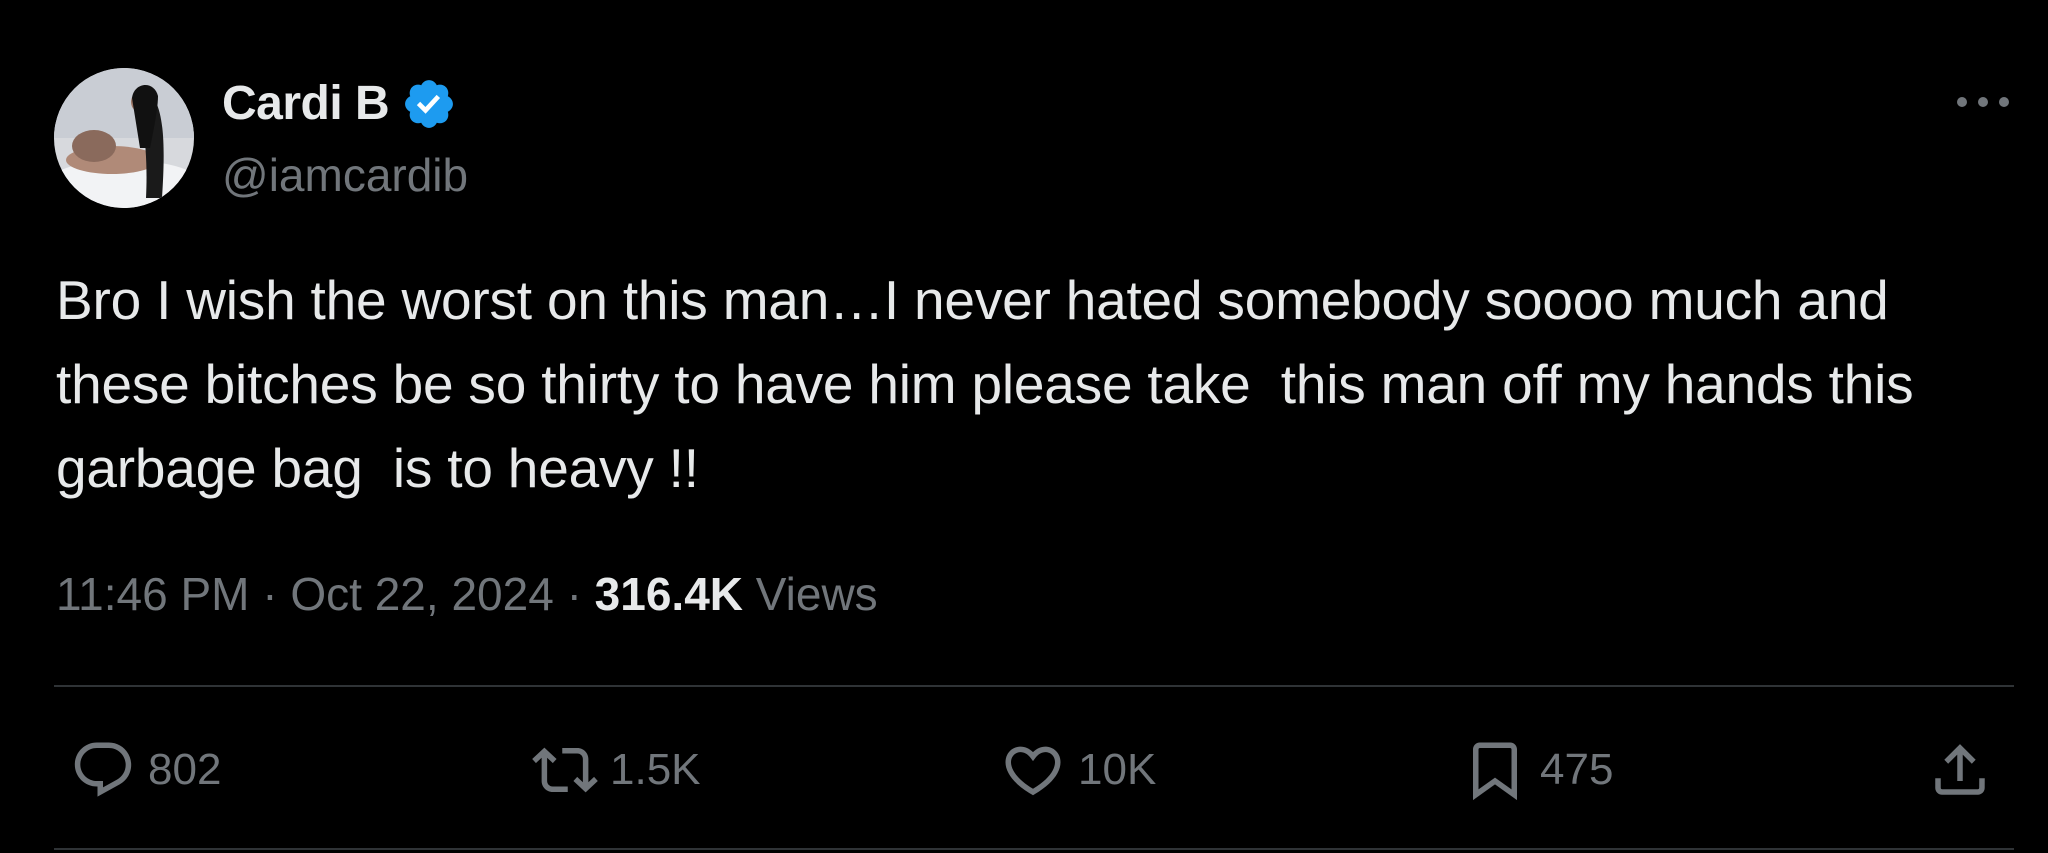  I want to click on views-label: Views, so click(816, 594).